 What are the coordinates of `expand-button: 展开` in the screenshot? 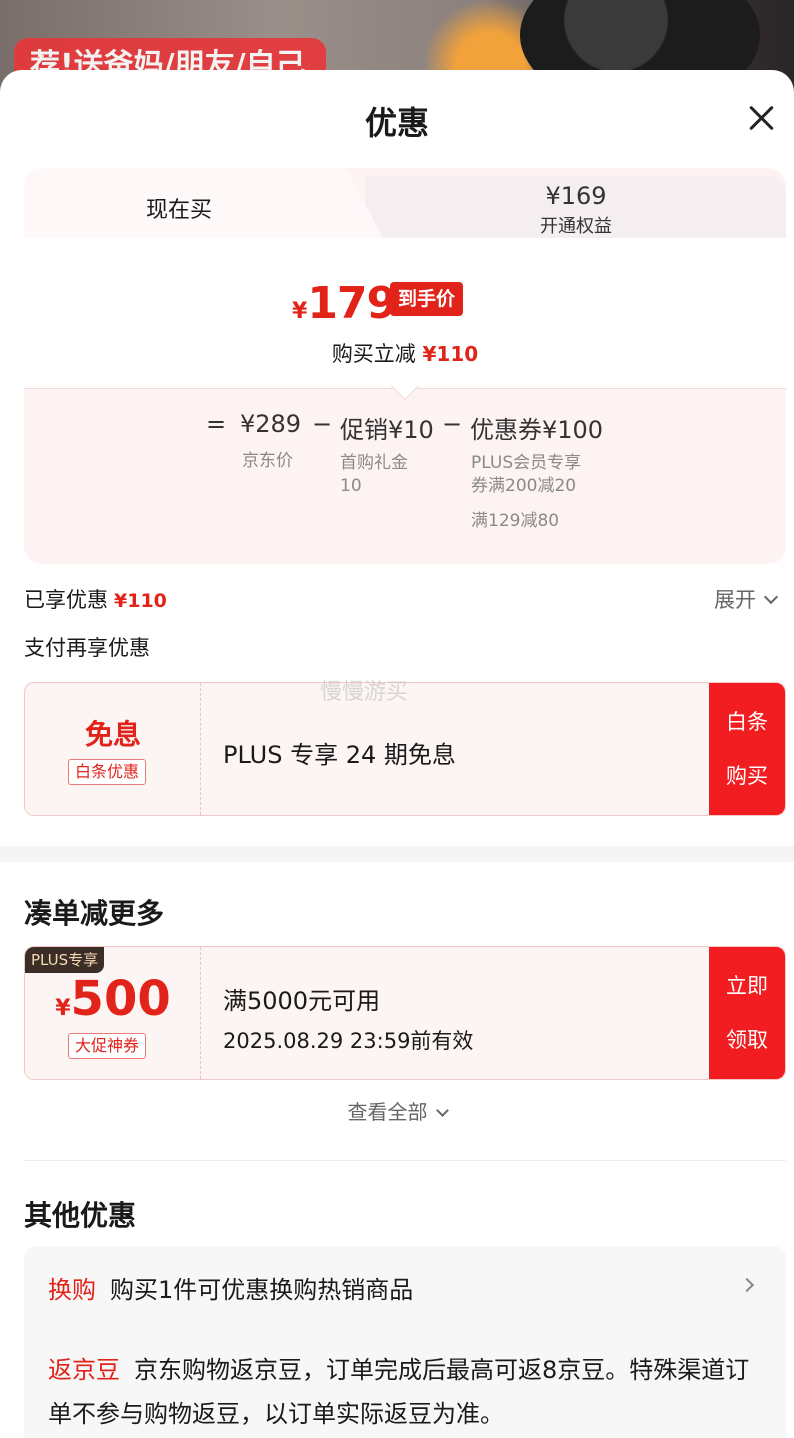 It's located at (746, 599).